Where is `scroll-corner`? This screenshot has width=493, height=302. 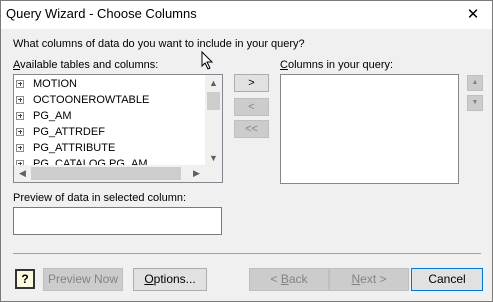
scroll-corner is located at coordinates (213, 173).